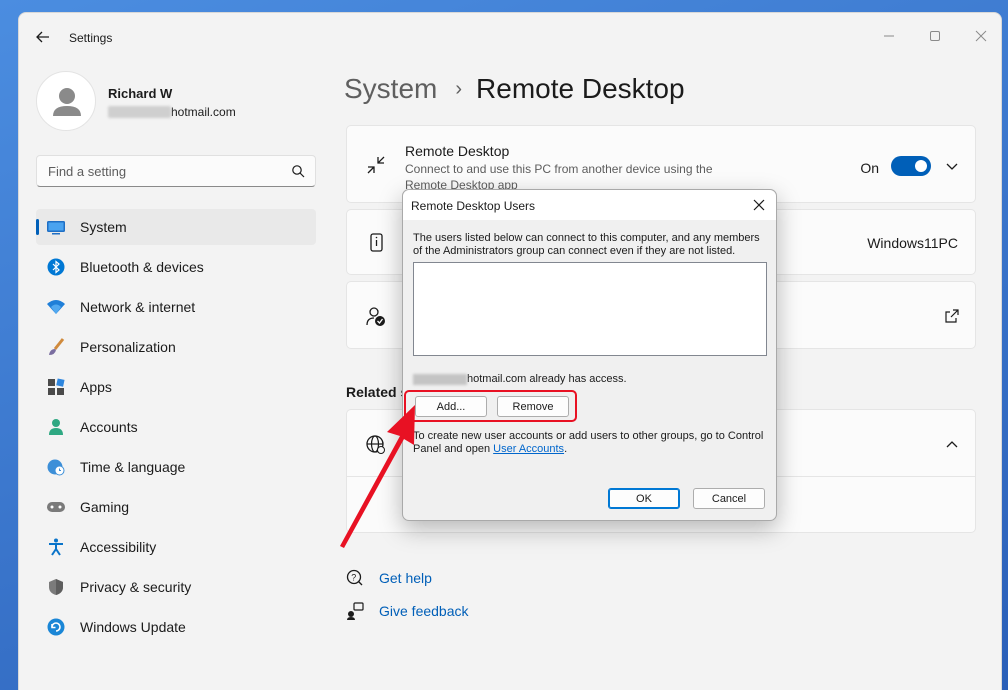 The width and height of the screenshot is (1008, 690). I want to click on sidebar-item-accounts: Accounts, so click(176, 427).